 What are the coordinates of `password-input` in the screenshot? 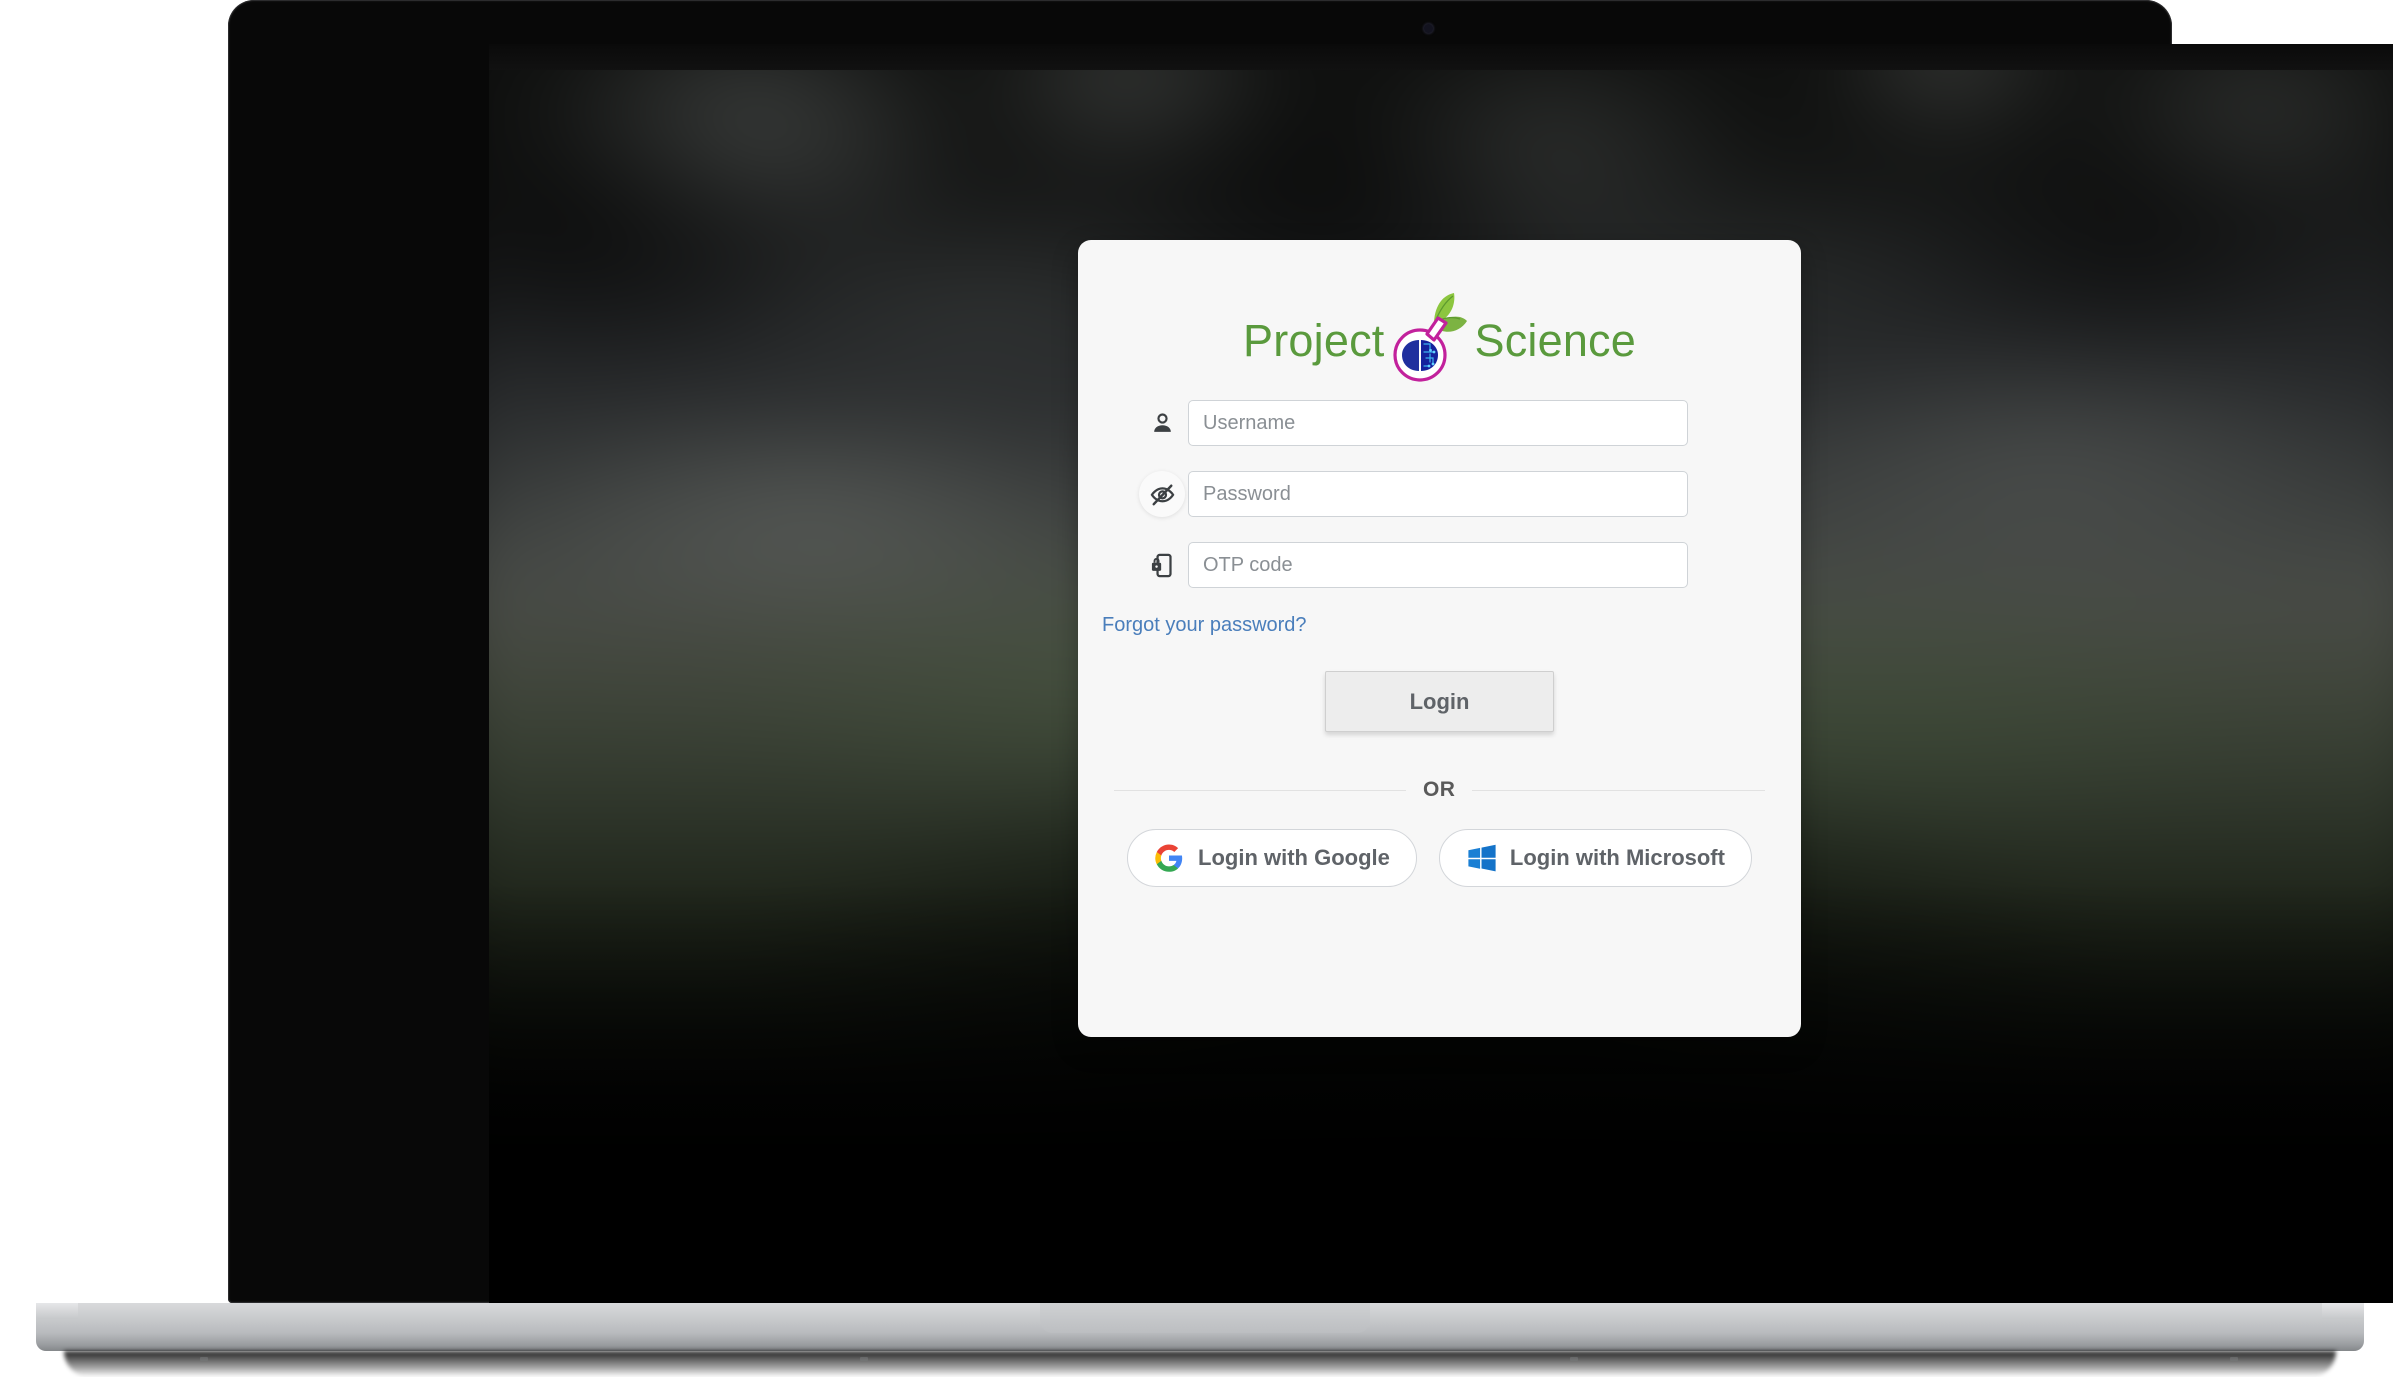 It's located at (1438, 494).